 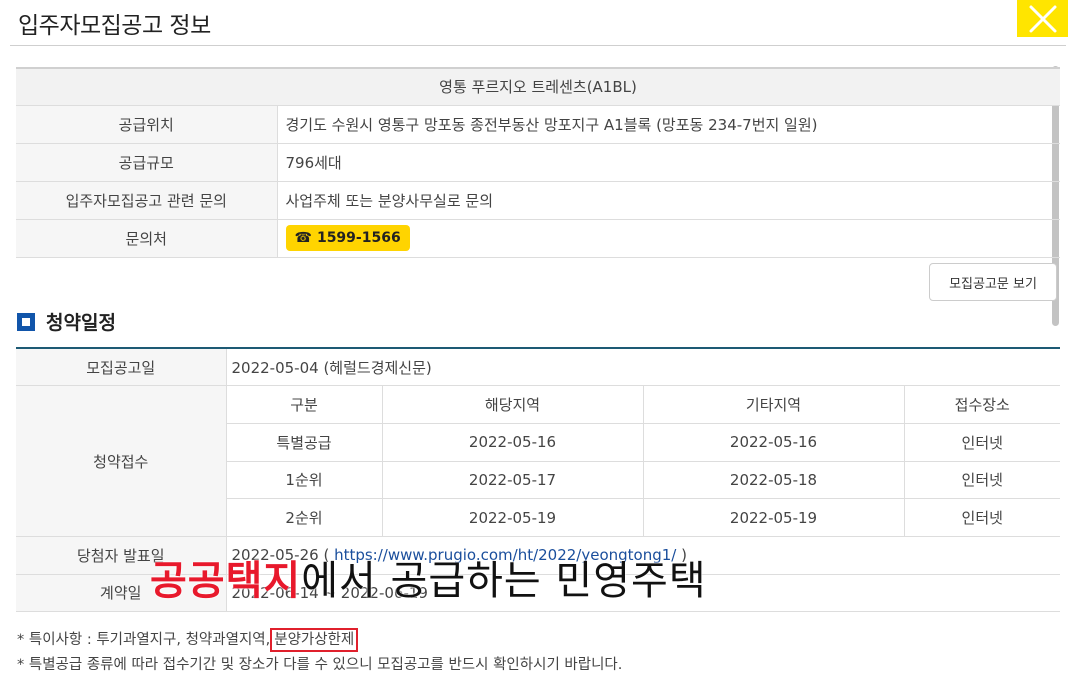 I want to click on table-cell: 특별공급, so click(x=304, y=442).